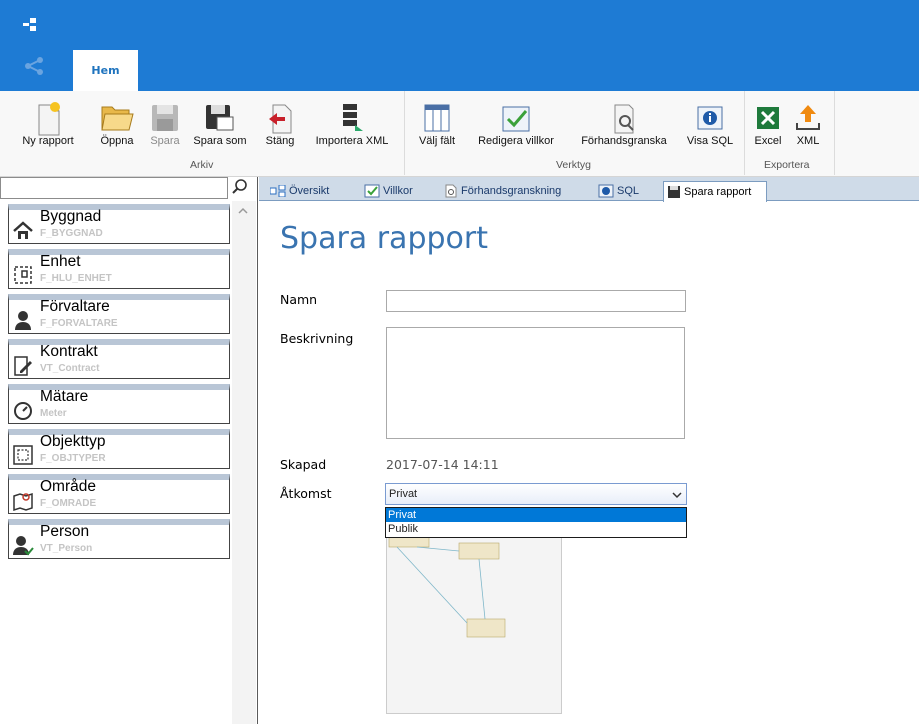 This screenshot has width=919, height=724. What do you see at coordinates (606, 191) in the screenshot?
I see `sql-info-icon` at bounding box center [606, 191].